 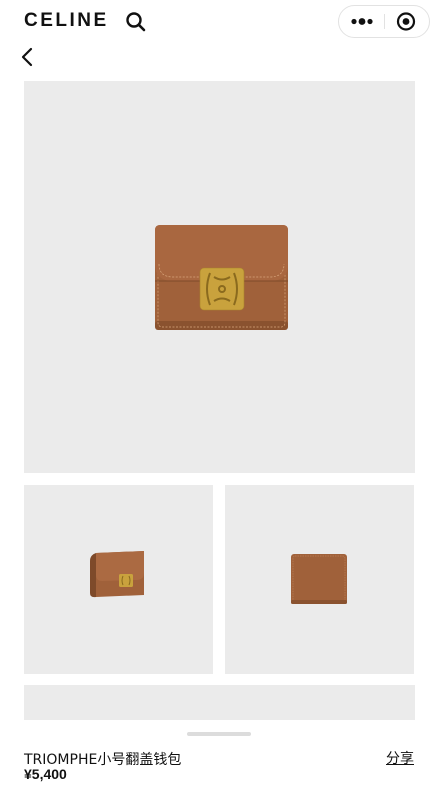 I want to click on brand-logo: CELINE, so click(x=66, y=21).